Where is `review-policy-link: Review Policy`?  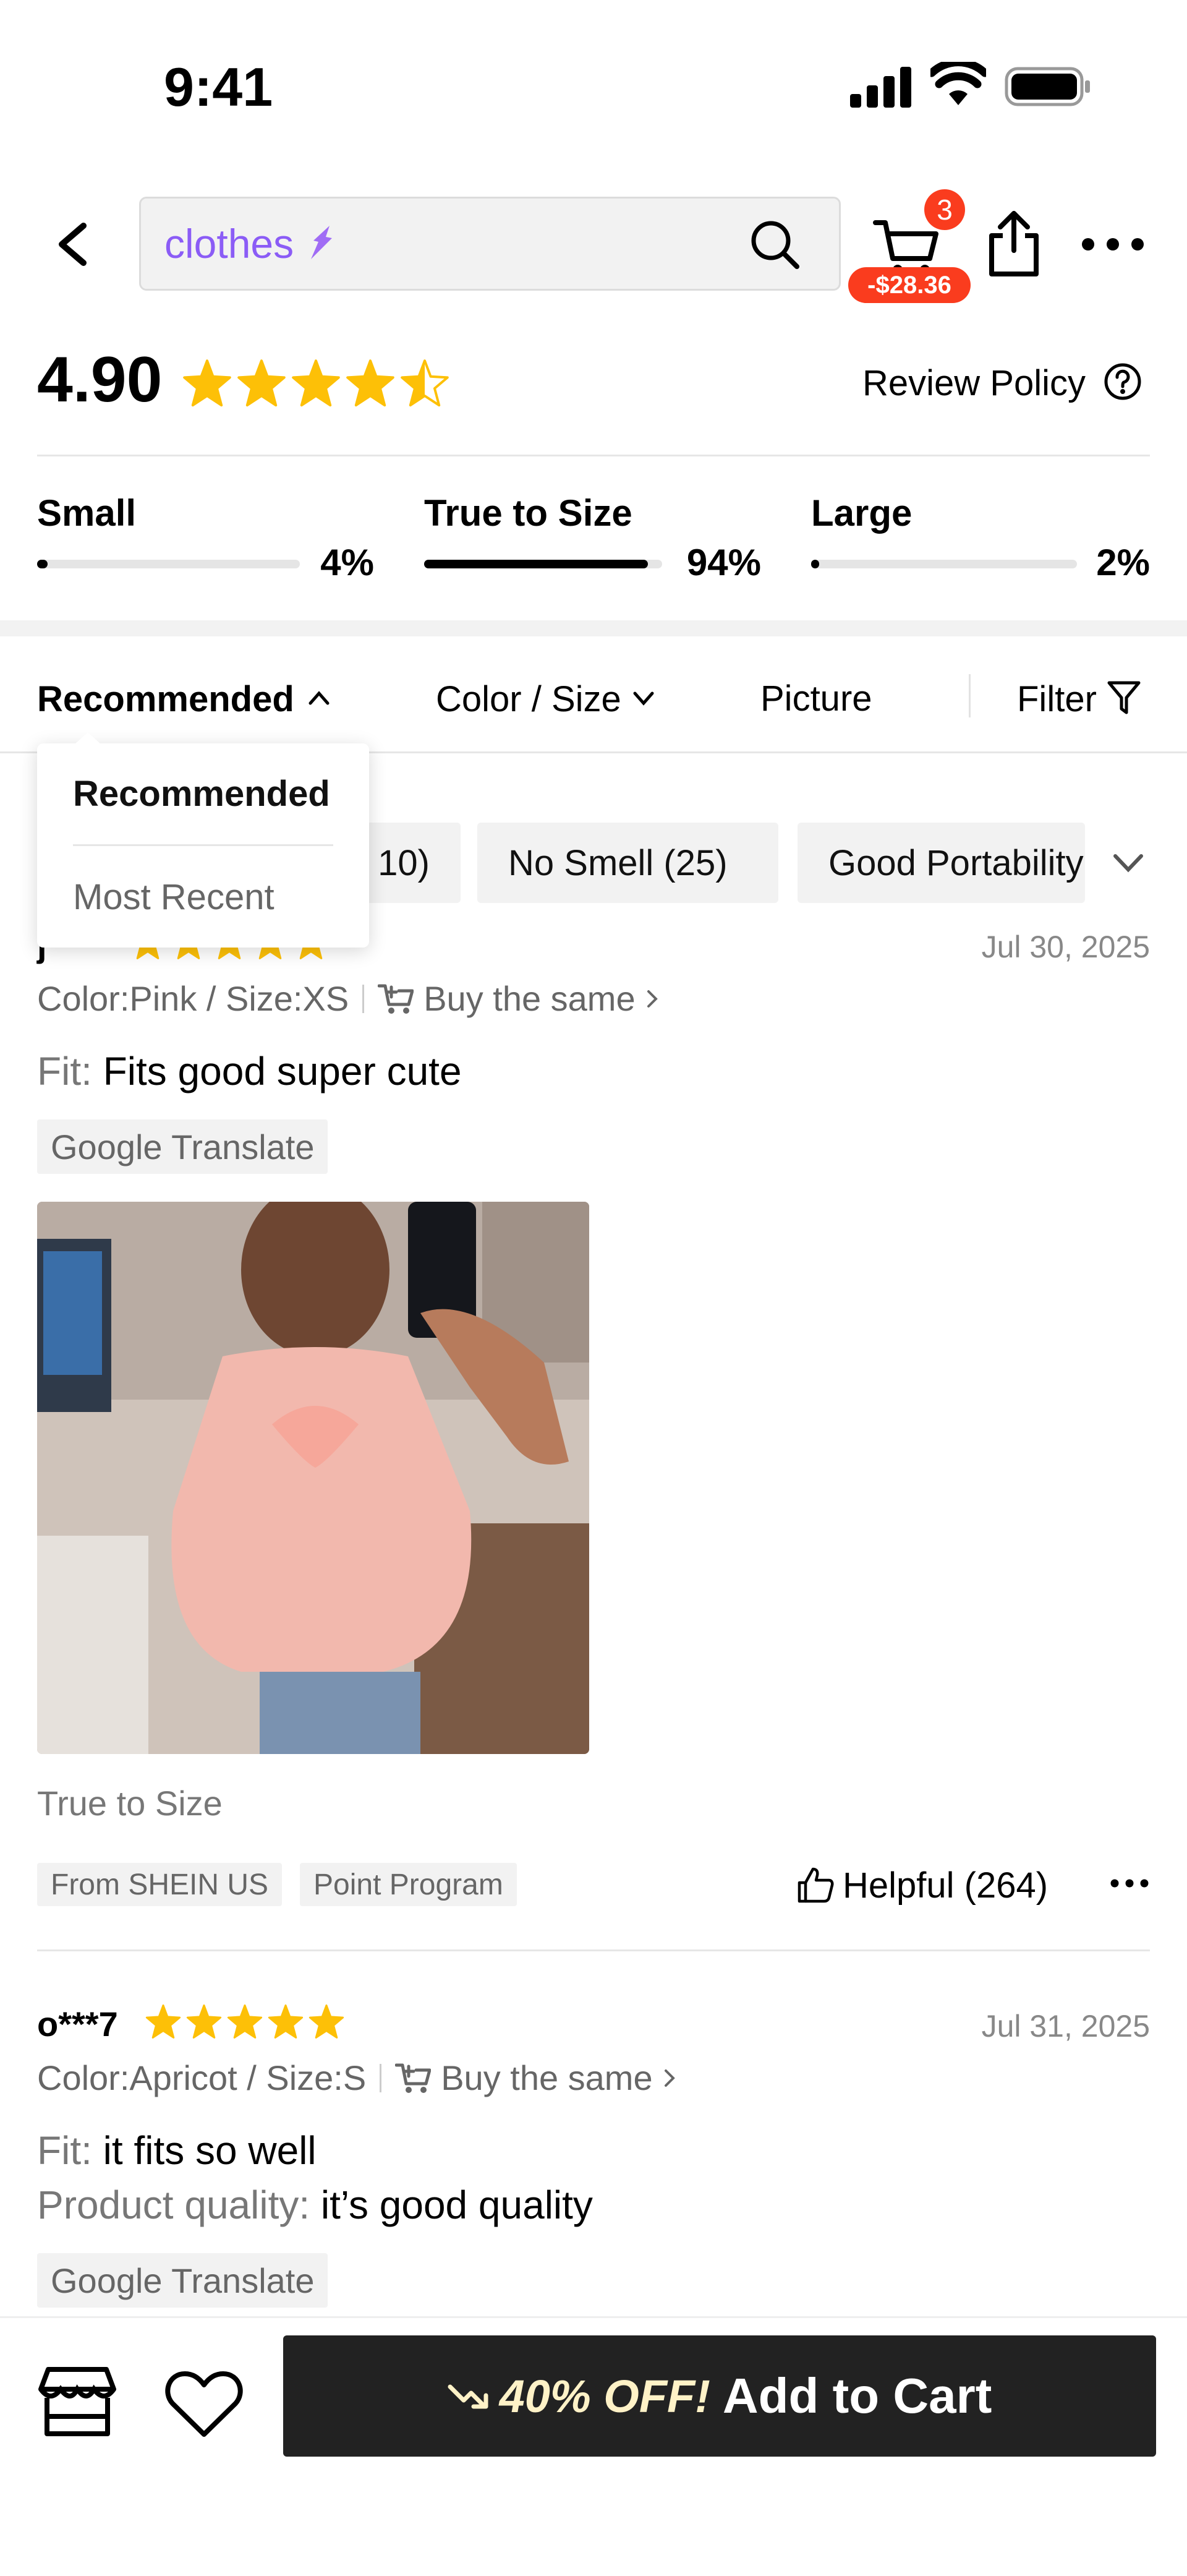
review-policy-link: Review Policy is located at coordinates (1002, 383).